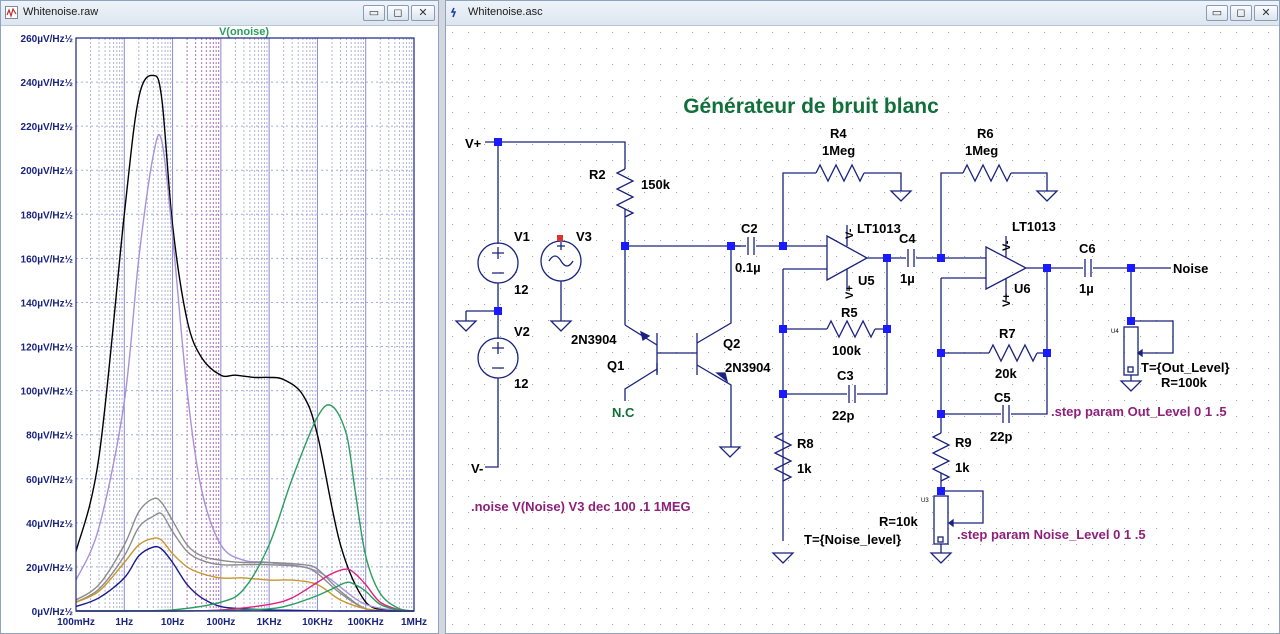 The height and width of the screenshot is (634, 1280). Describe the element at coordinates (862, 13) in the screenshot. I see `schematic-window-titlebar: Whitenoise.asc ▭ ◻ ✕` at that location.